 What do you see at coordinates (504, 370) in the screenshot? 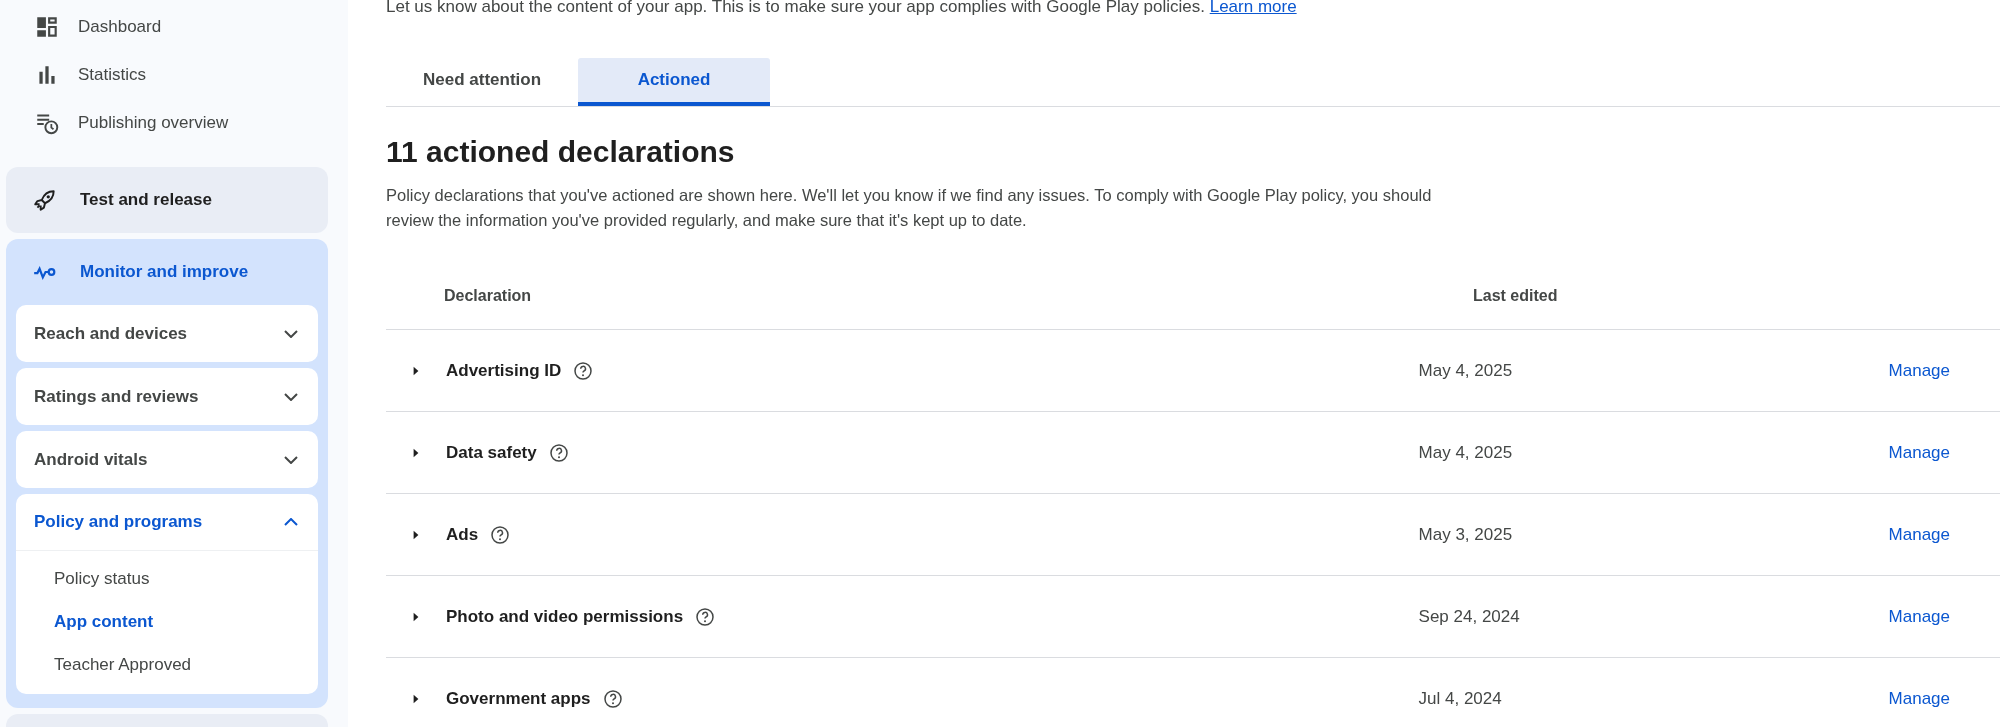
I see `declaration-name: Advertising ID` at bounding box center [504, 370].